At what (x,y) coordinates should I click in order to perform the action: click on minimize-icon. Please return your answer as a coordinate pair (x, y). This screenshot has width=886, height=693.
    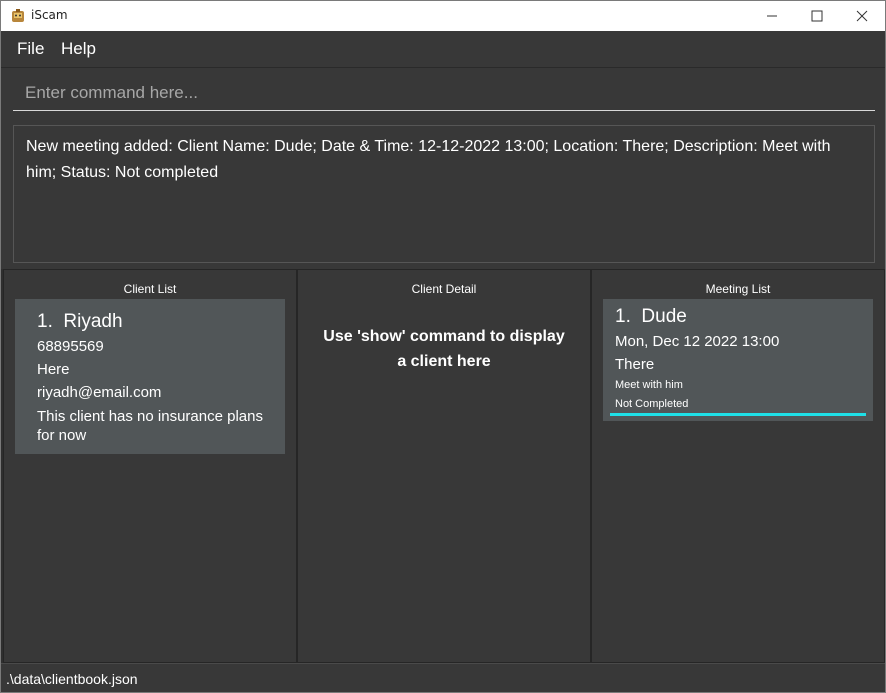
    Looking at the image, I should click on (772, 16).